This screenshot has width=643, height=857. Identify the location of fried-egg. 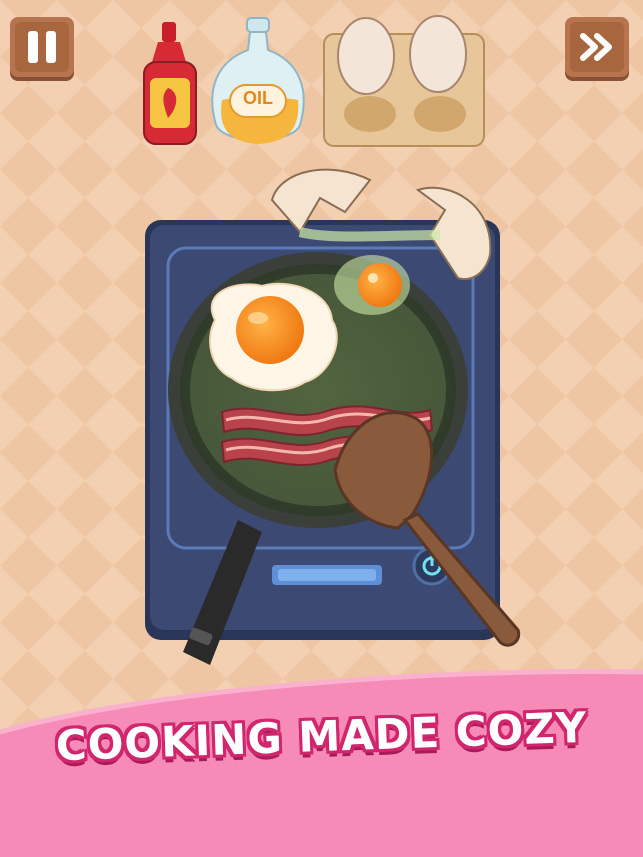
(273, 337).